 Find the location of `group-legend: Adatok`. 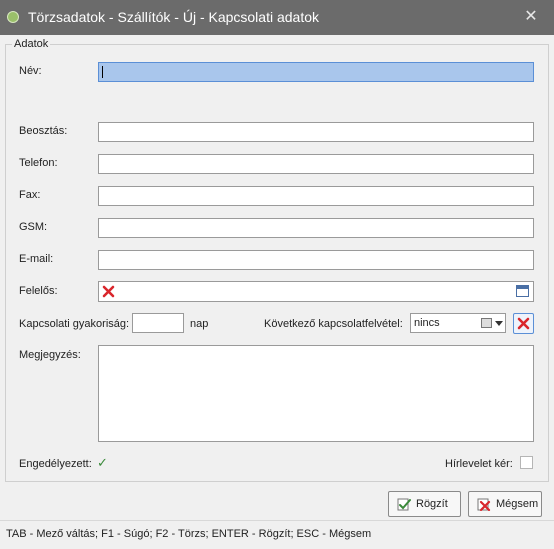

group-legend: Adatok is located at coordinates (31, 44).